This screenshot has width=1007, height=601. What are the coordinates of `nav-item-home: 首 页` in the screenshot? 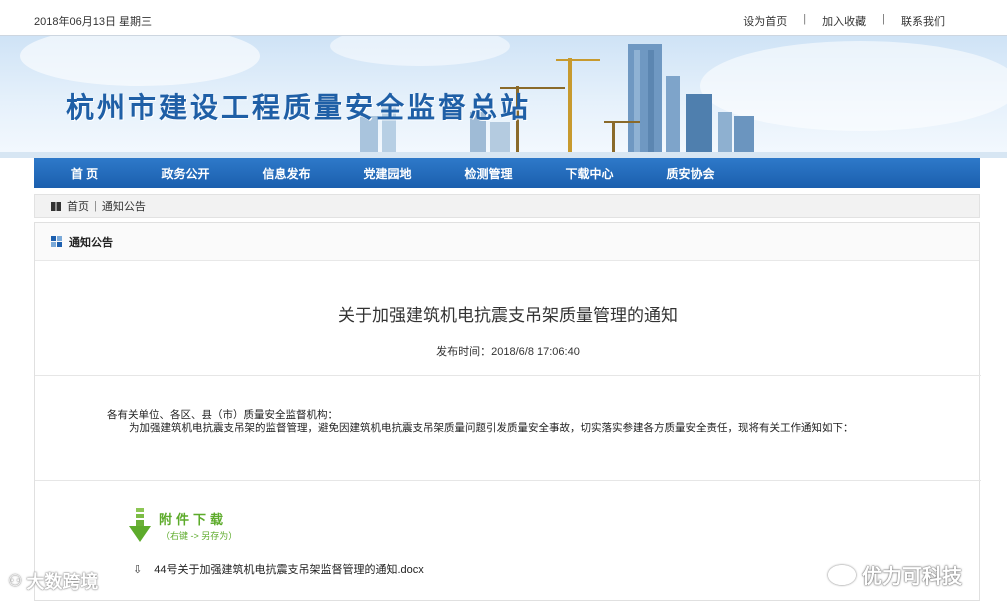 It's located at (84, 173).